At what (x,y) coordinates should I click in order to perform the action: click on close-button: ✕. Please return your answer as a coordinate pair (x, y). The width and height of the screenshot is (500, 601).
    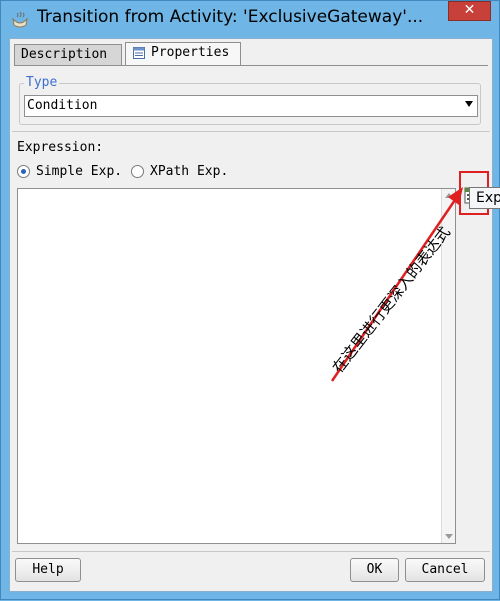
    Looking at the image, I should click on (469, 11).